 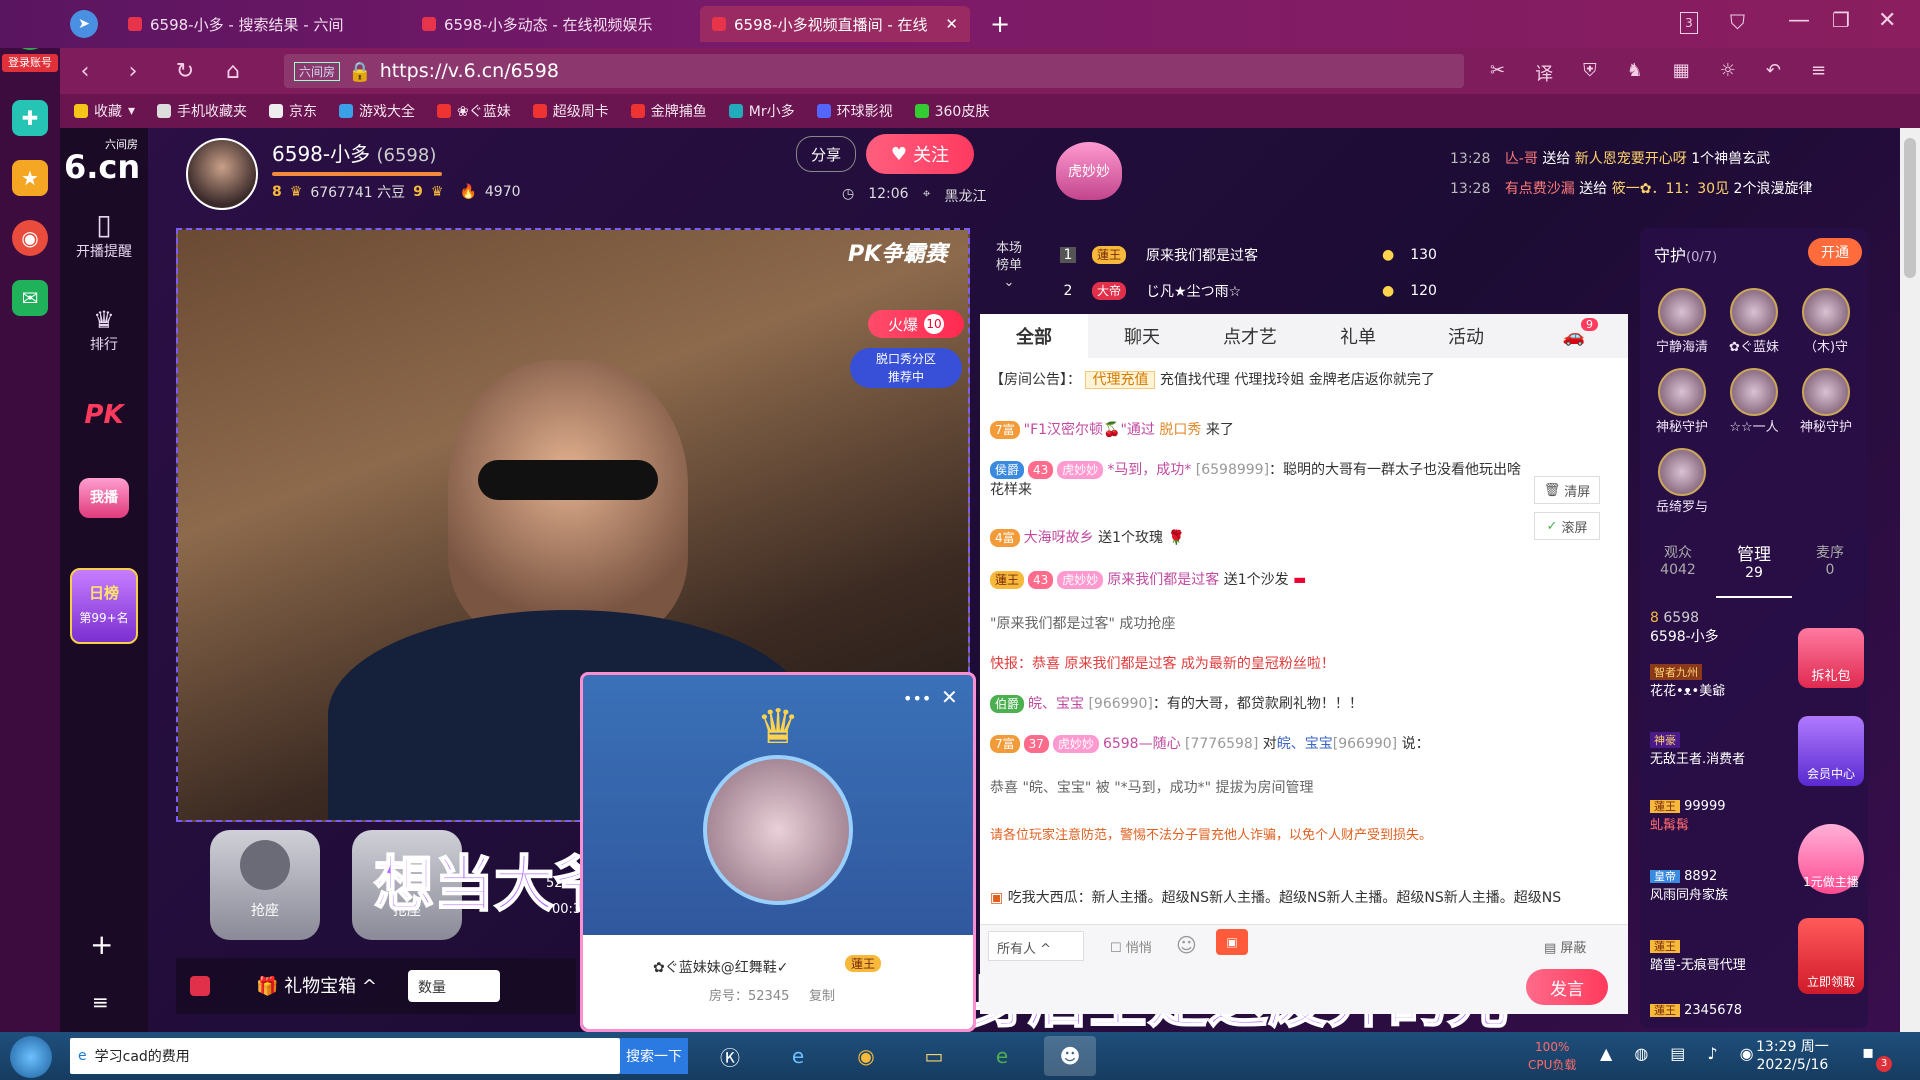 I want to click on tray-app-icon: ◉, so click(x=1747, y=1053).